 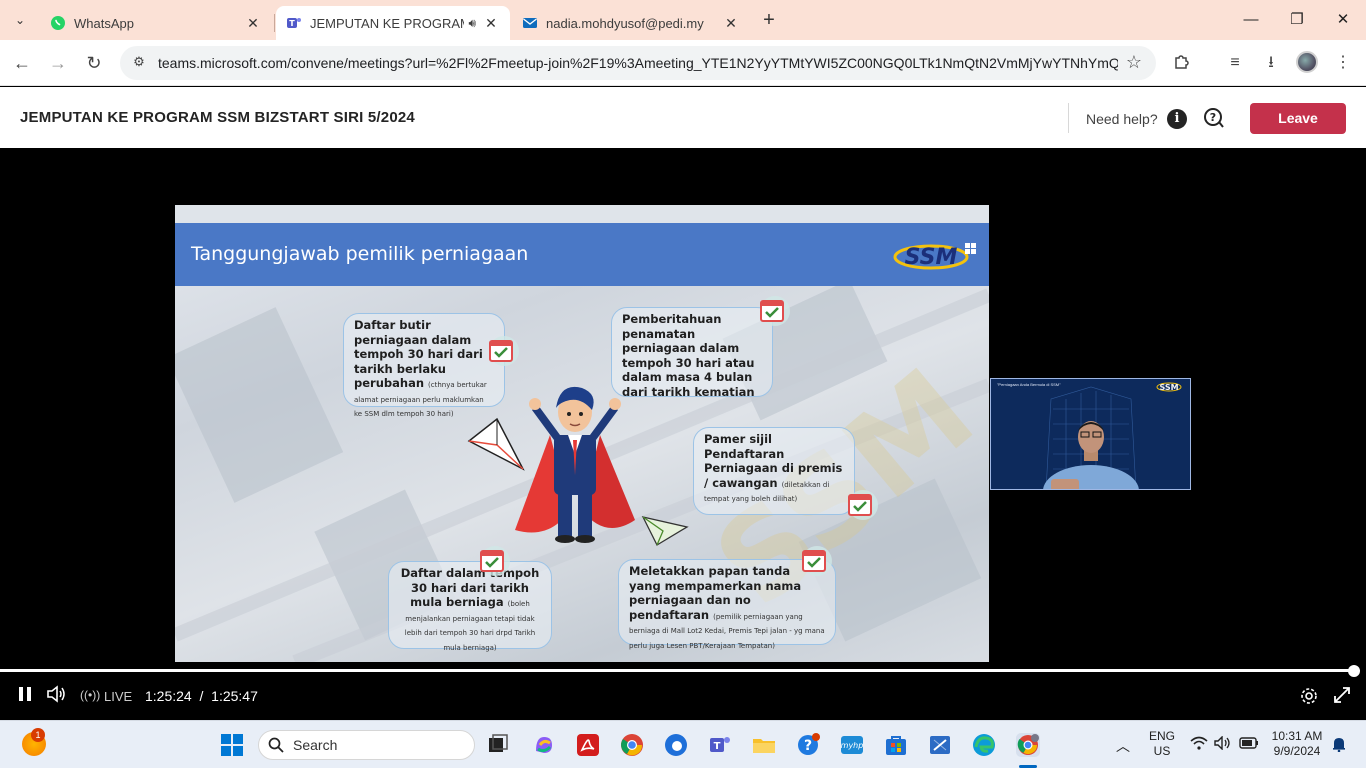 I want to click on chrome-icon, so click(x=632, y=745).